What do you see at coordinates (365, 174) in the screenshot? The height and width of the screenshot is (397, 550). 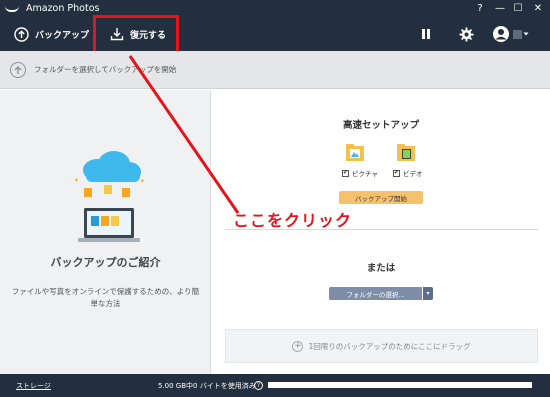 I see `pictures-checkbox-label: ピクチャ` at bounding box center [365, 174].